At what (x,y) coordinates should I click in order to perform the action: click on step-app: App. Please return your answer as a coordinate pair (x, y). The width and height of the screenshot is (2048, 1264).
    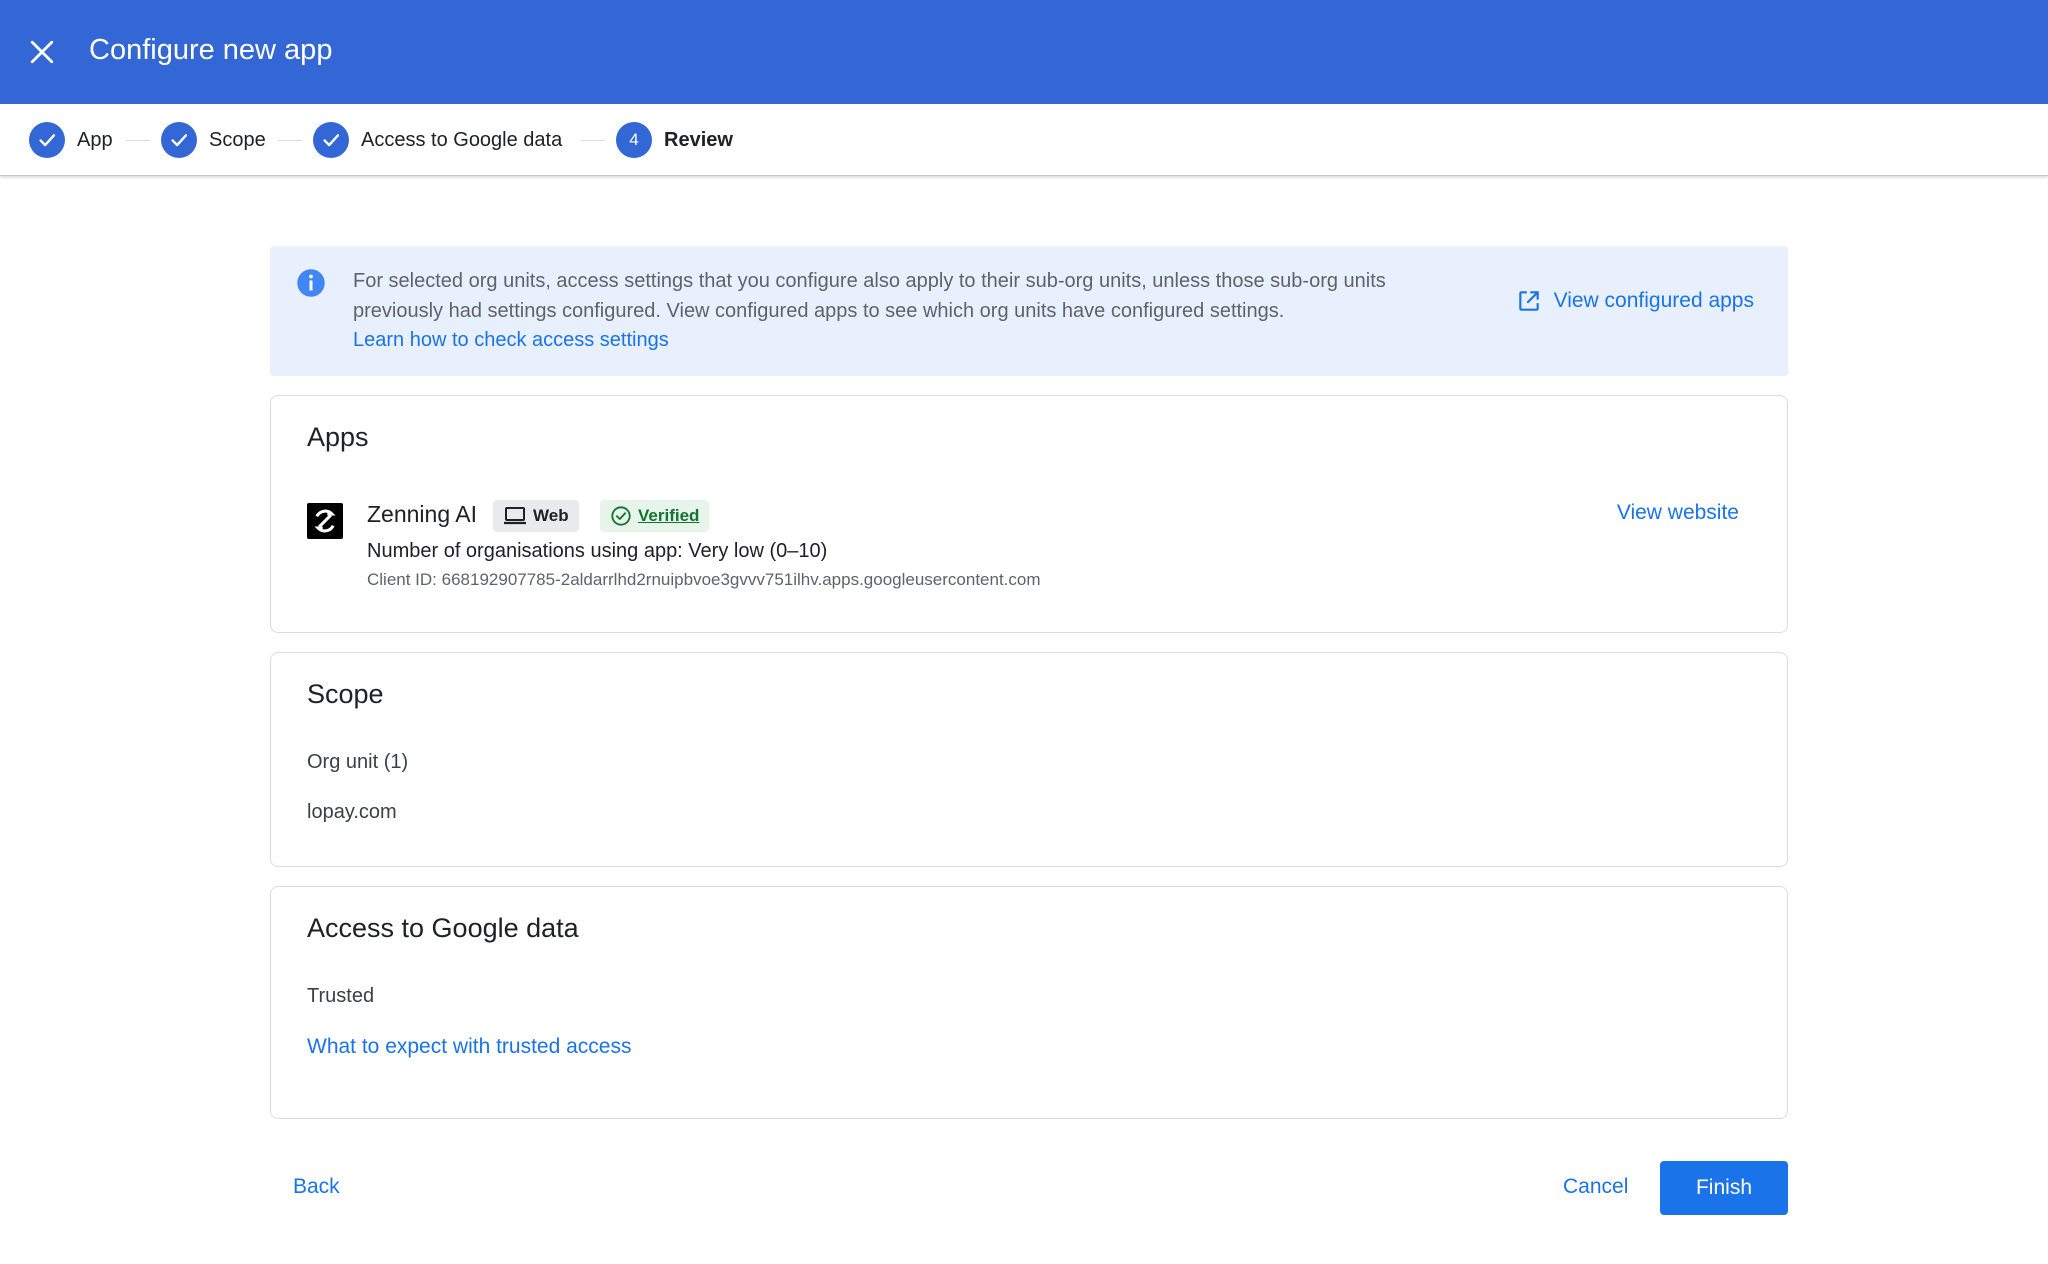
    Looking at the image, I should click on (71, 140).